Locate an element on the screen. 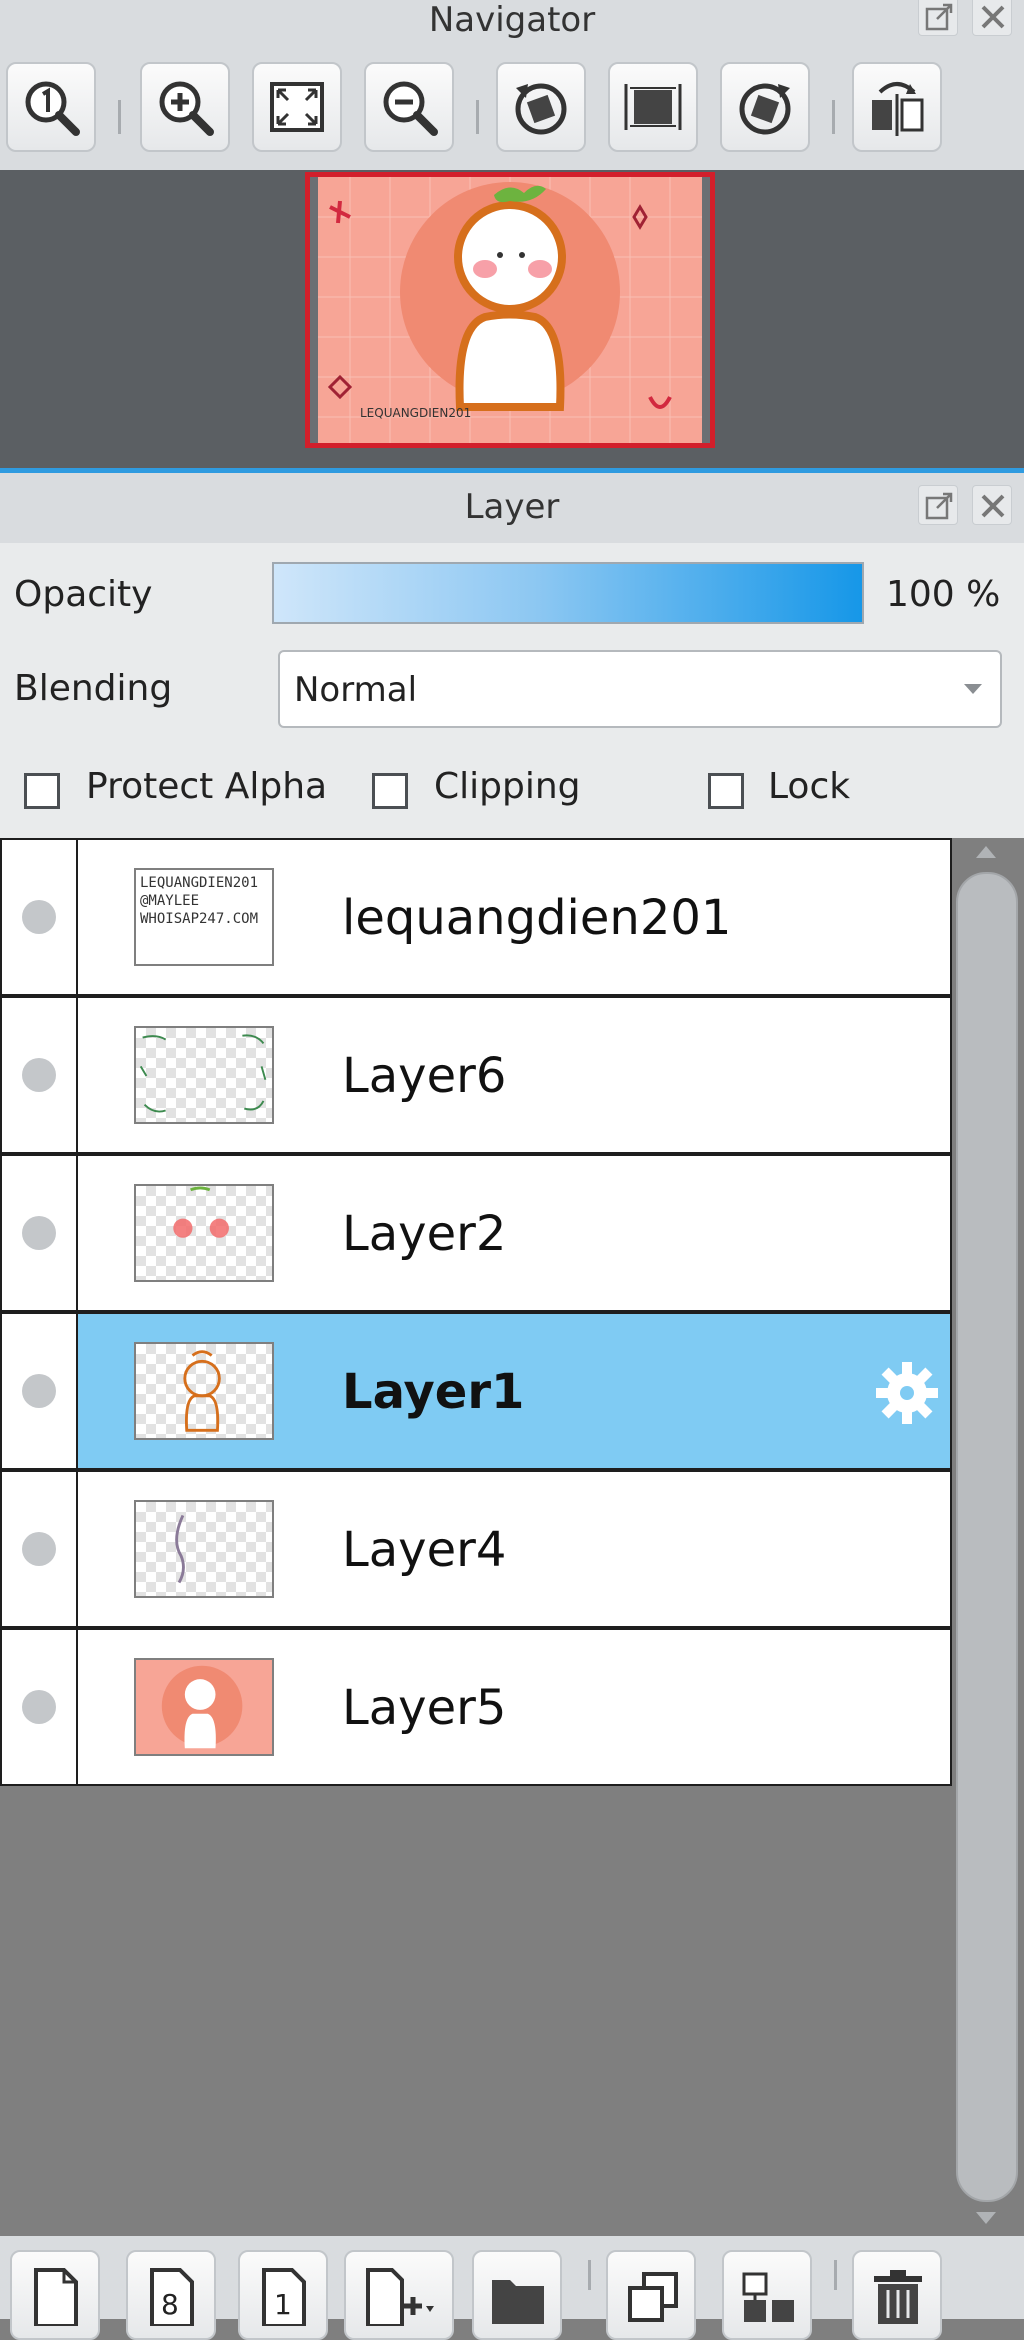 Image resolution: width=1024 pixels, height=2340 pixels. scroll-up-icon is located at coordinates (986, 852).